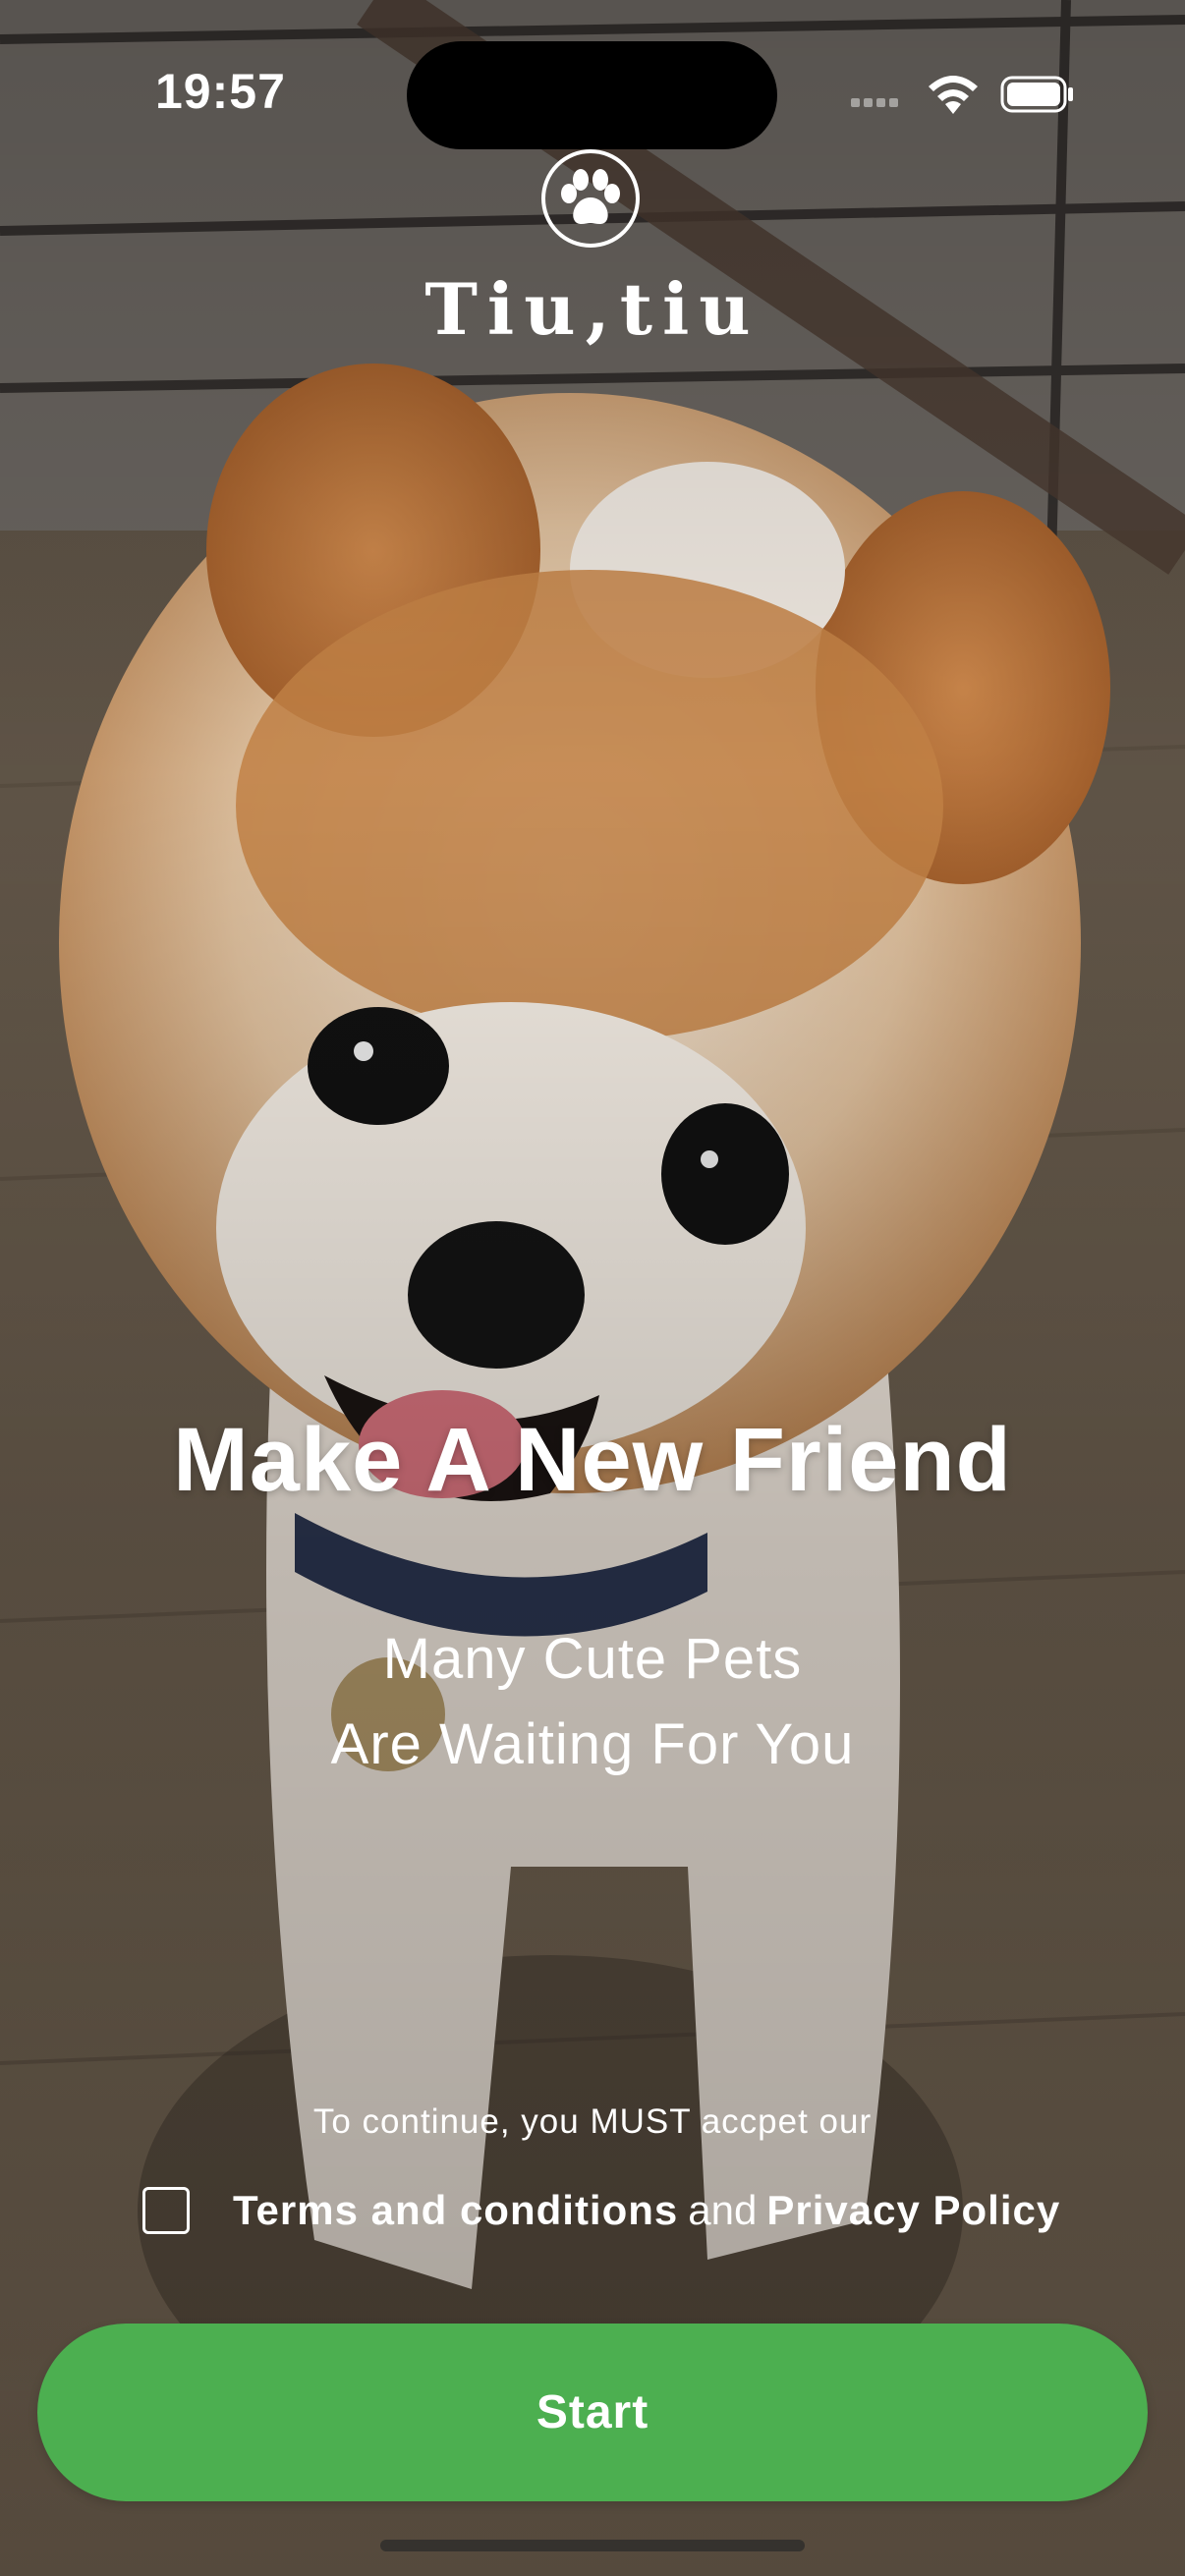 The image size is (1185, 2576). Describe the element at coordinates (456, 2210) in the screenshot. I see `terms-link: Terms and conditions` at that location.